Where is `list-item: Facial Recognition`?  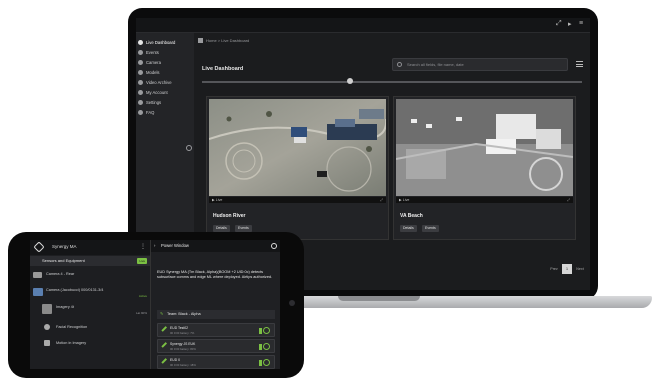
list-item: Facial Recognition is located at coordinates (90, 328).